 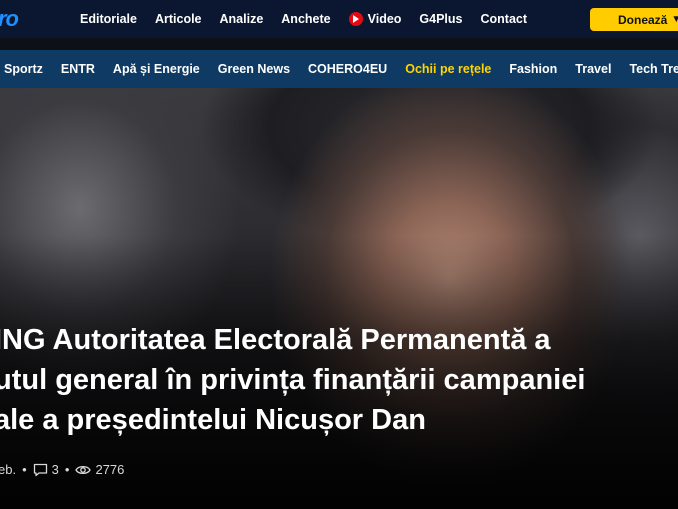 What do you see at coordinates (83, 469) in the screenshot?
I see `eye-icon` at bounding box center [83, 469].